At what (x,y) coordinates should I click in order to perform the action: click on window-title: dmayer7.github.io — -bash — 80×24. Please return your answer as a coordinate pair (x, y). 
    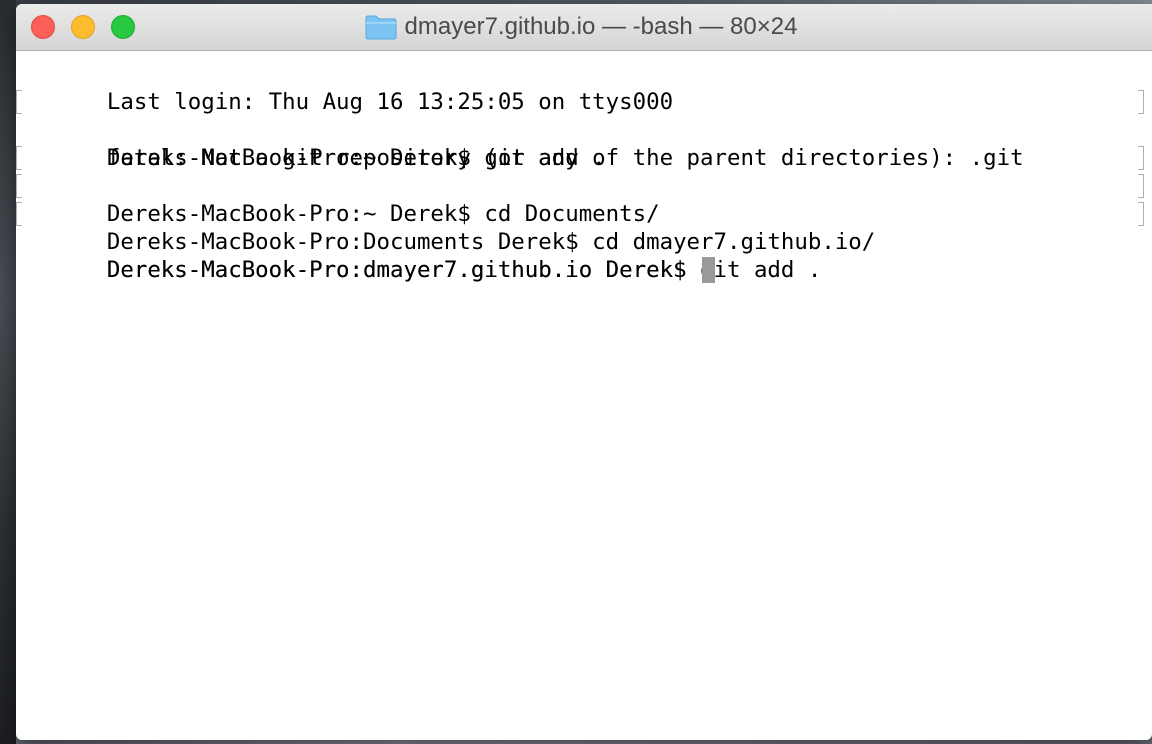
    Looking at the image, I should click on (601, 26).